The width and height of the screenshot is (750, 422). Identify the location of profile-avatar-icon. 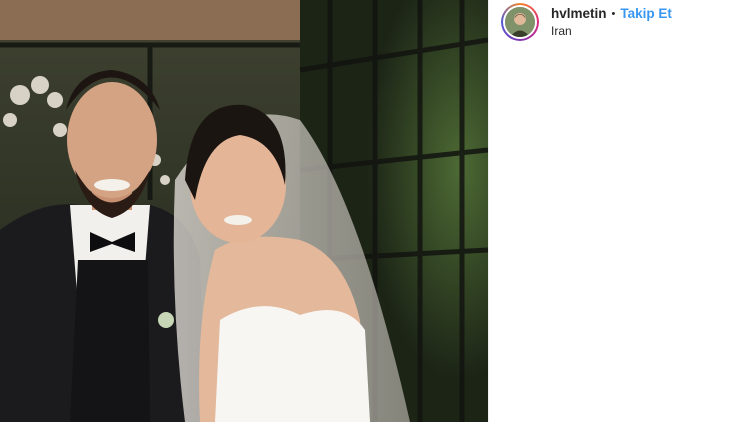
(520, 22).